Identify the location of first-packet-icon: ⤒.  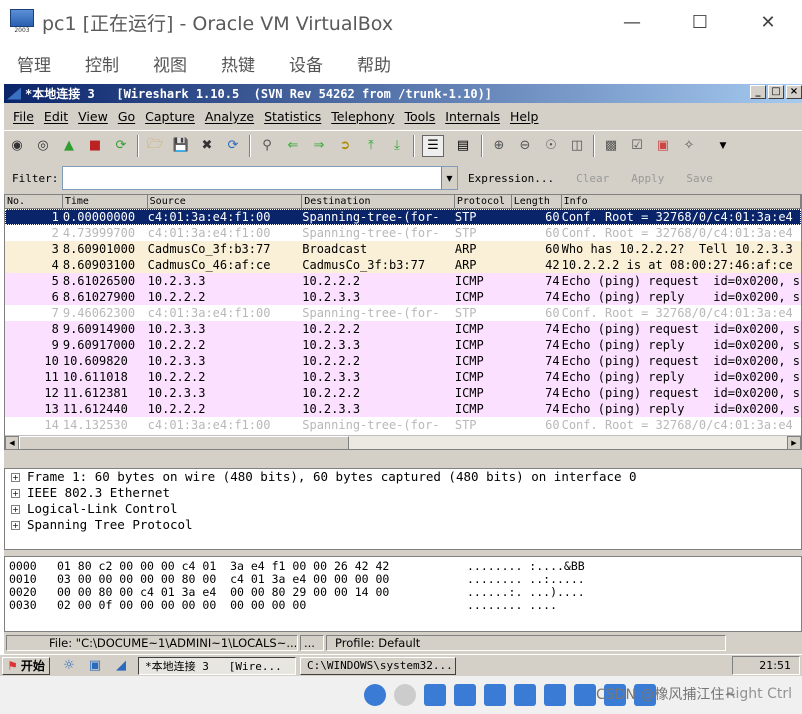
(371, 146).